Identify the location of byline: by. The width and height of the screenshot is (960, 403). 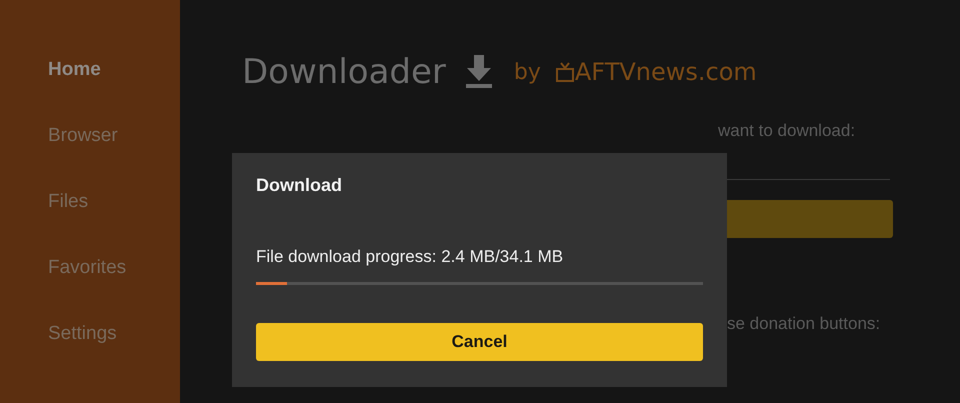
(527, 72).